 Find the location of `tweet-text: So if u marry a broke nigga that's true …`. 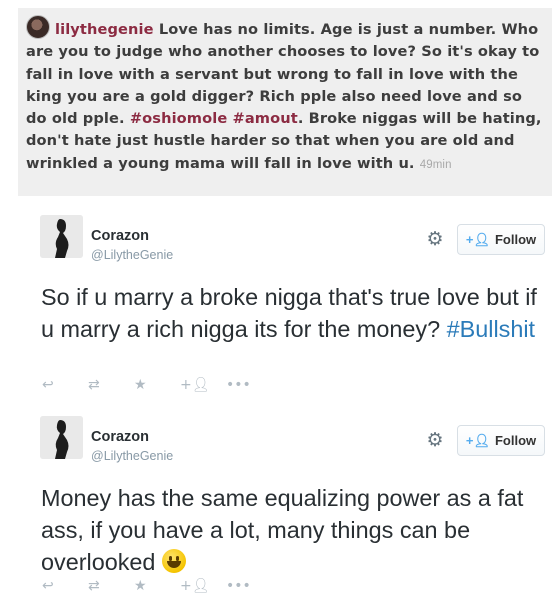

tweet-text: So if u marry a broke nigga that's true … is located at coordinates (296, 313).